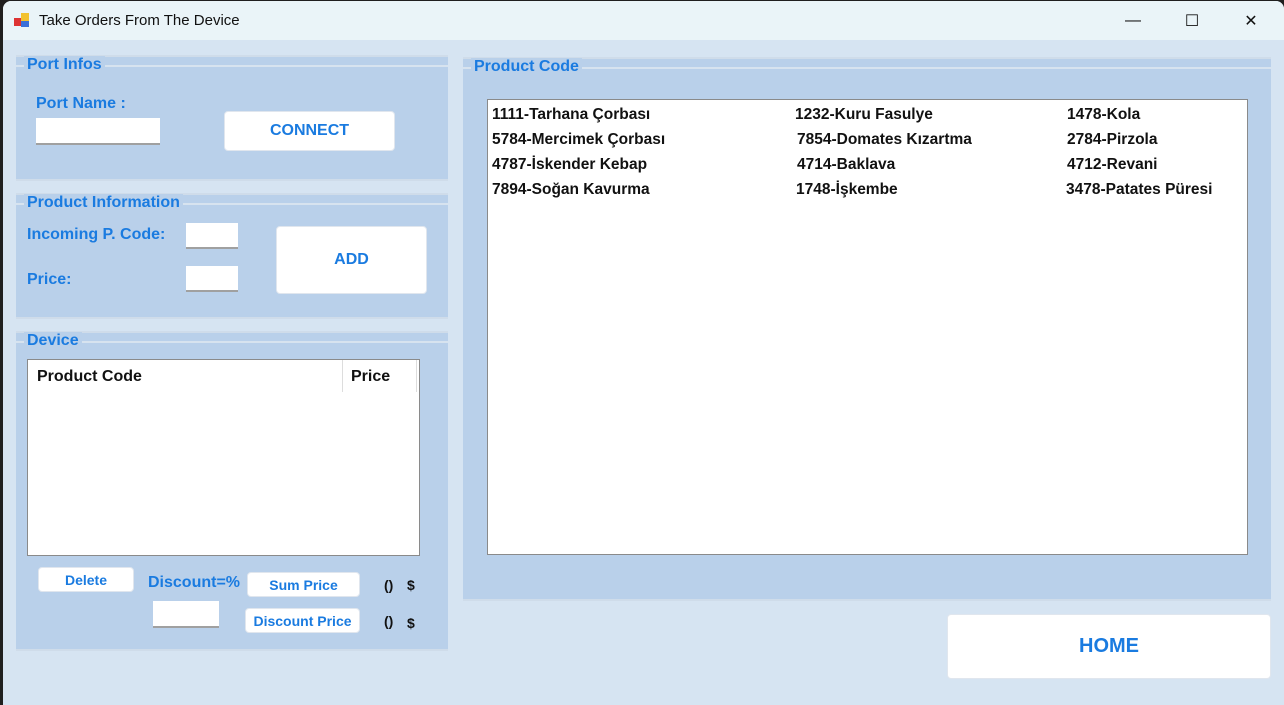 Image resolution: width=1284 pixels, height=705 pixels. I want to click on add-button: ADD, so click(351, 260).